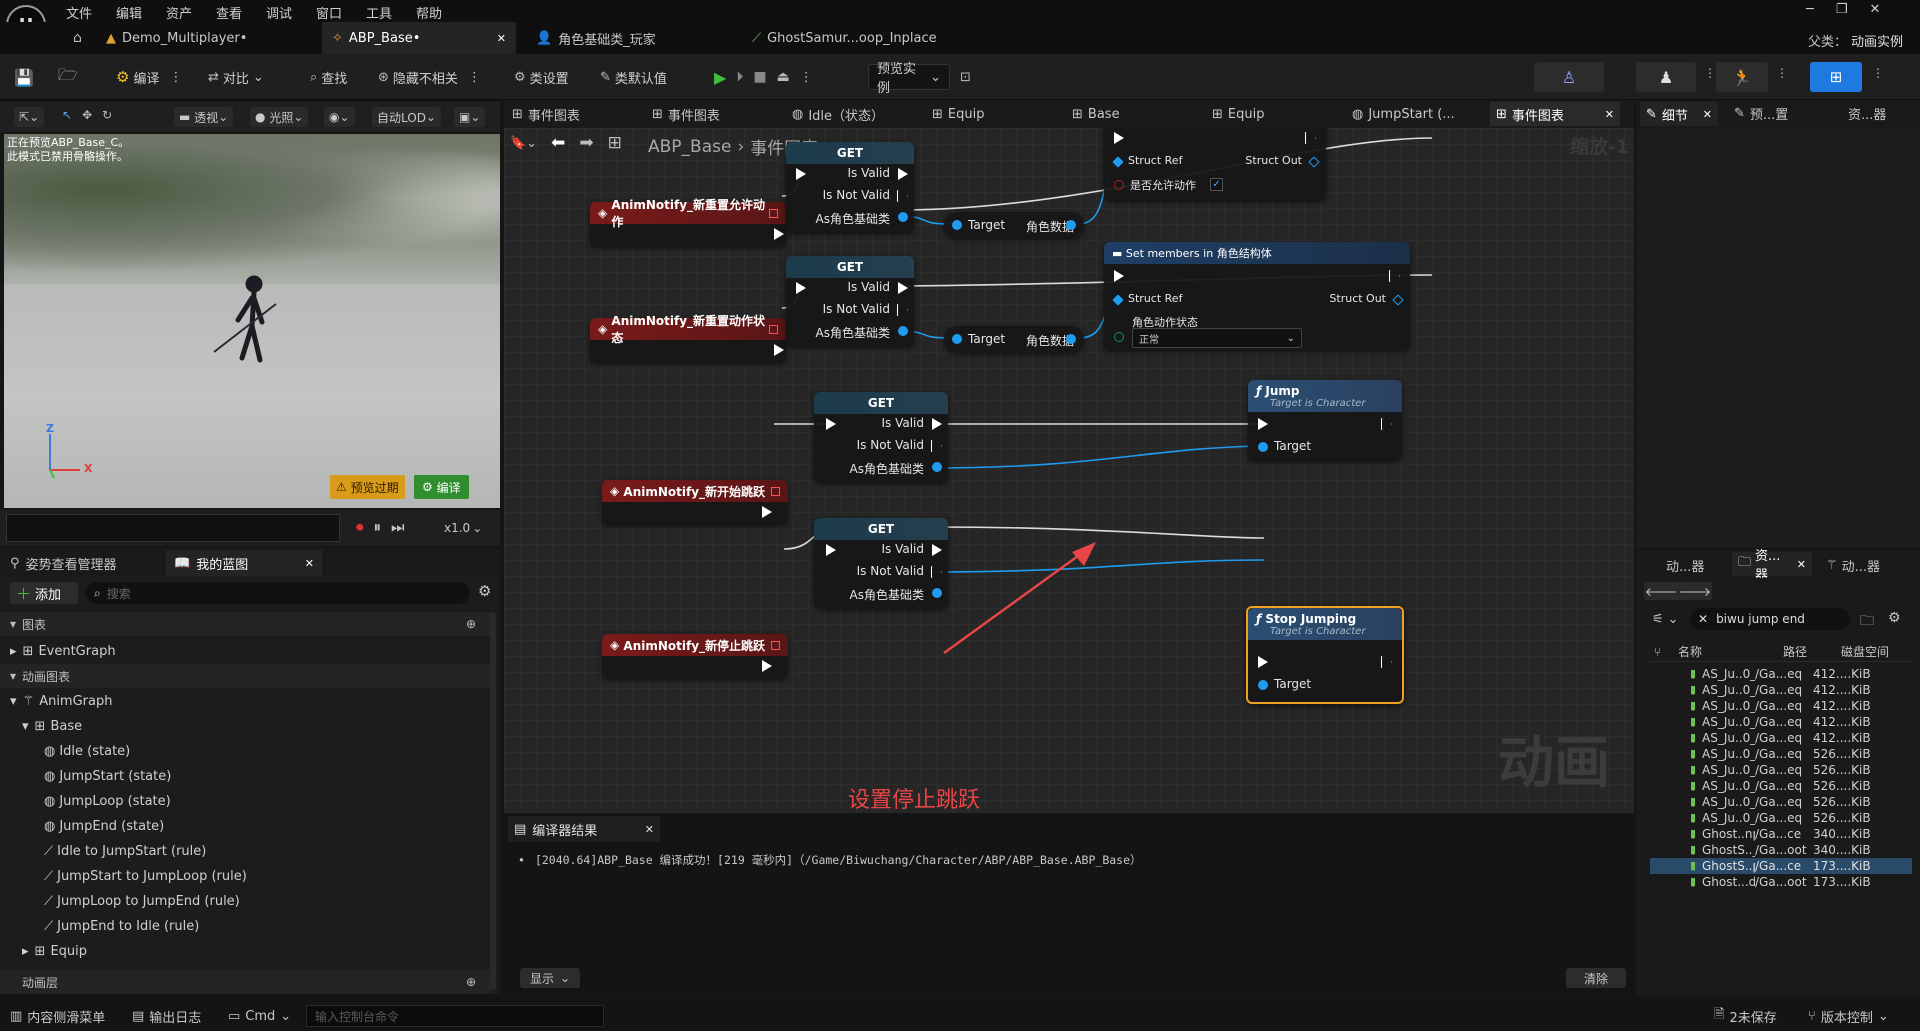 The image size is (1920, 1031). What do you see at coordinates (244, 563) in the screenshot?
I see `tab-my-blueprint: 📖 我的蓝图 ✕` at bounding box center [244, 563].